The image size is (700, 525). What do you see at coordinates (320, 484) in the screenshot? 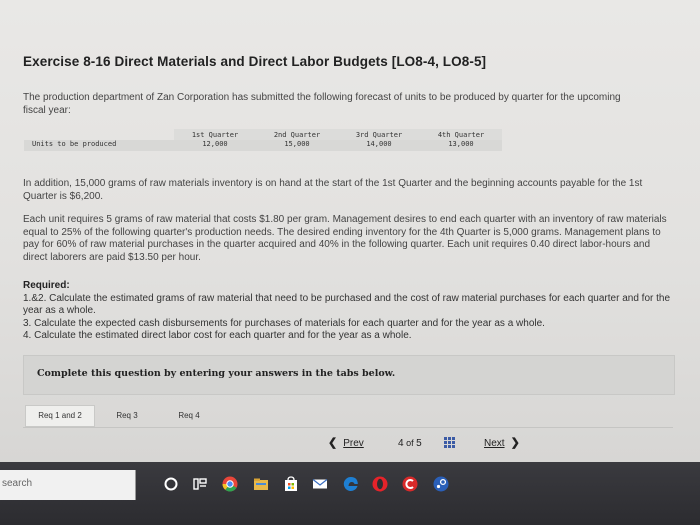
I see `mail-icon` at bounding box center [320, 484].